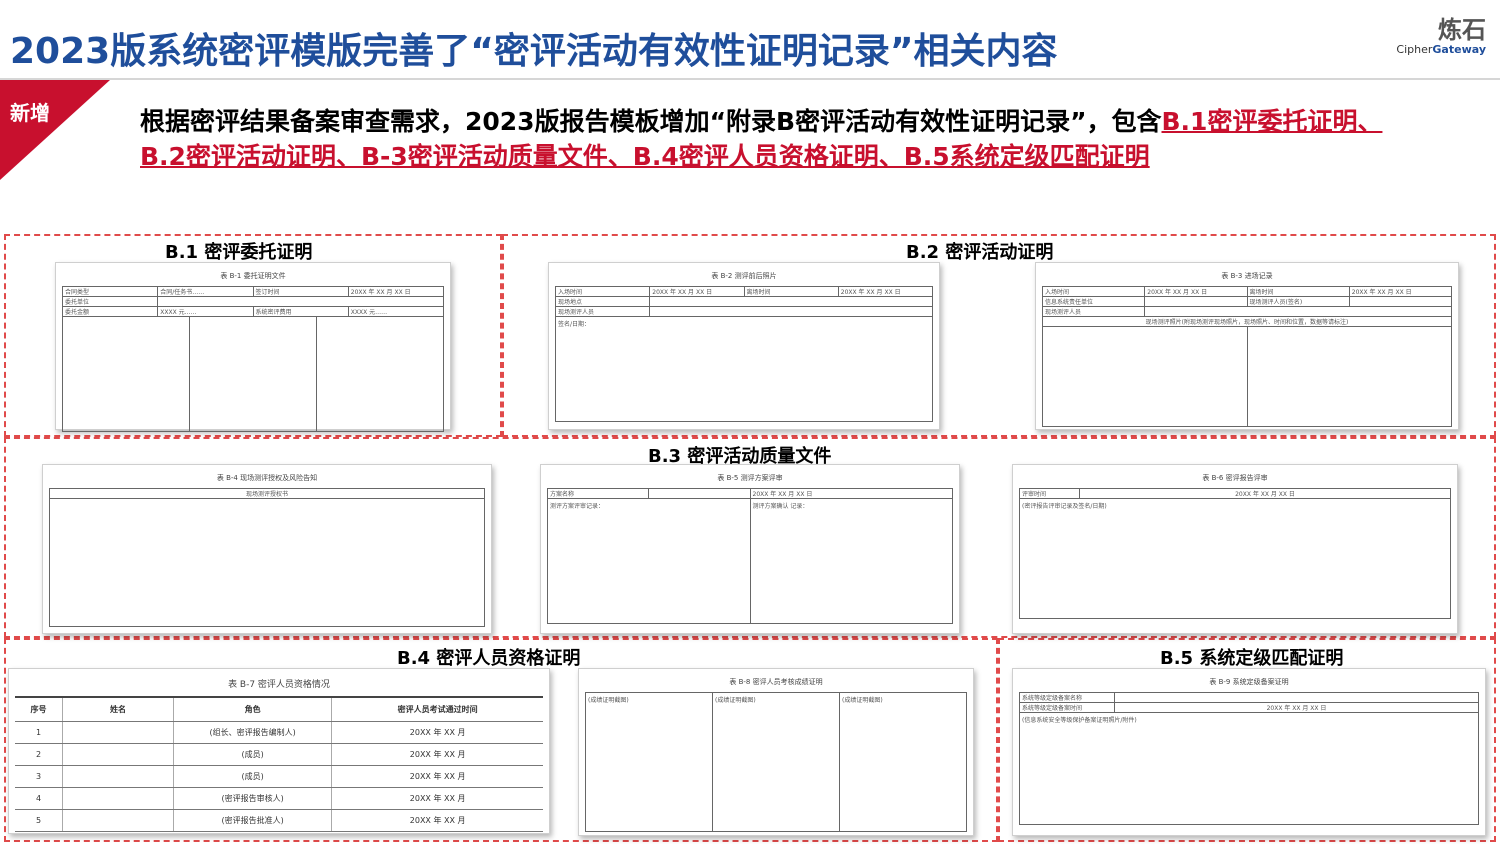  What do you see at coordinates (252, 820) in the screenshot?
I see `cell: (密评报告批准人)` at bounding box center [252, 820].